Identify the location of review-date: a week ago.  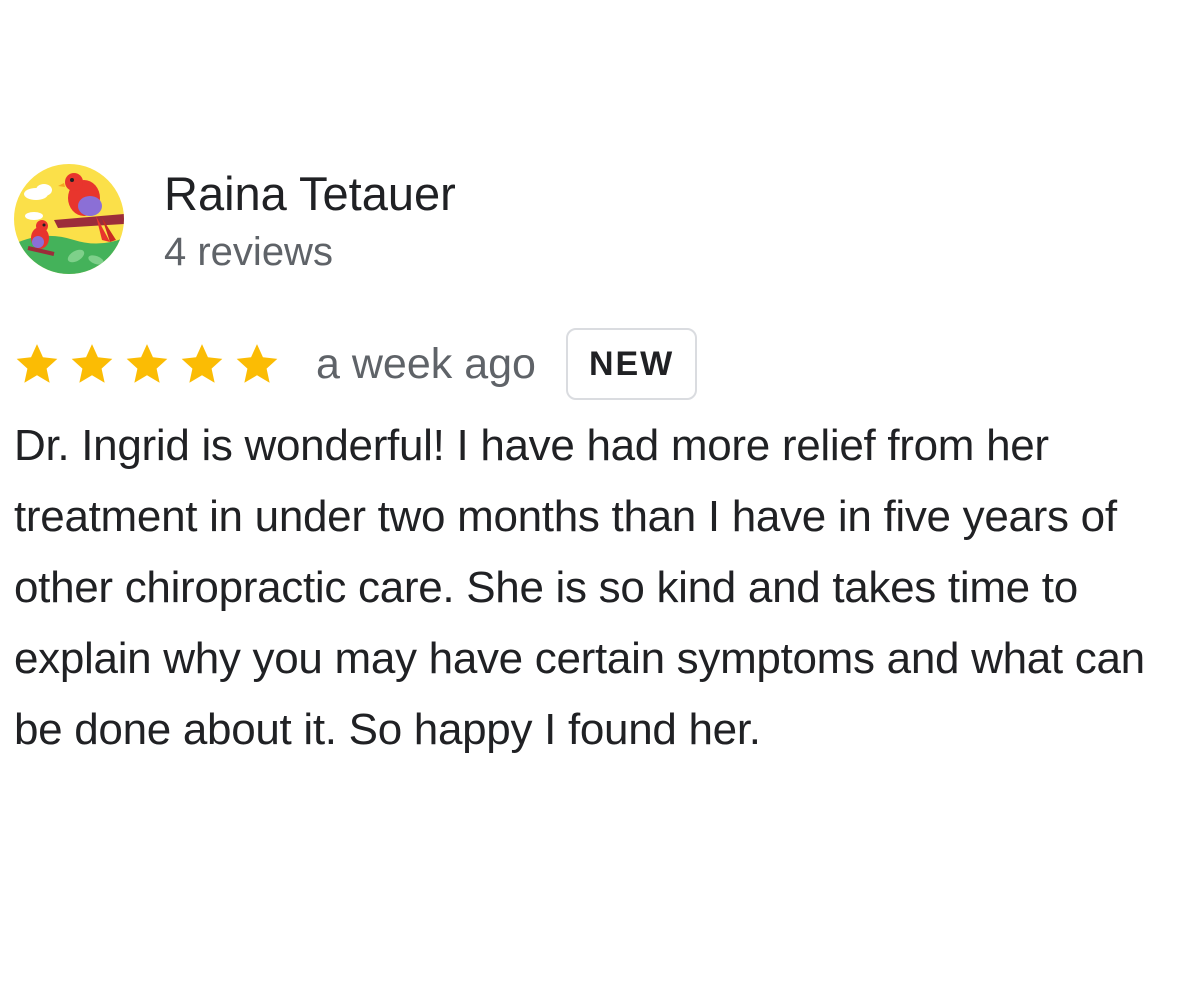
(426, 363).